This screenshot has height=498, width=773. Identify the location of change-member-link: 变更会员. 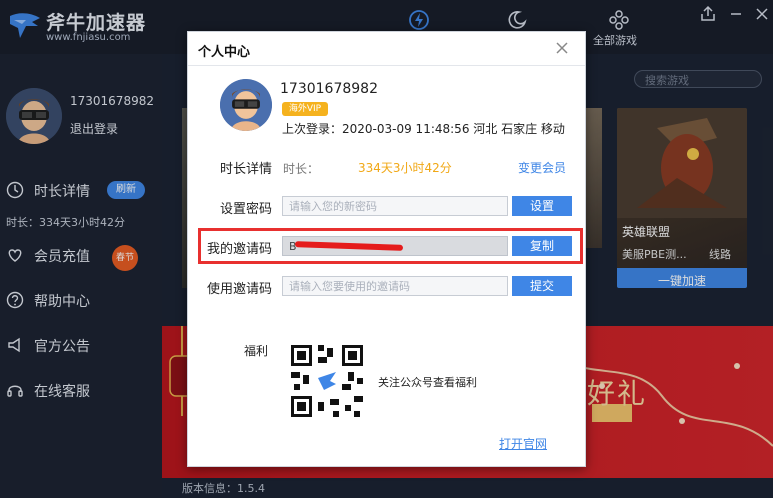
(542, 167).